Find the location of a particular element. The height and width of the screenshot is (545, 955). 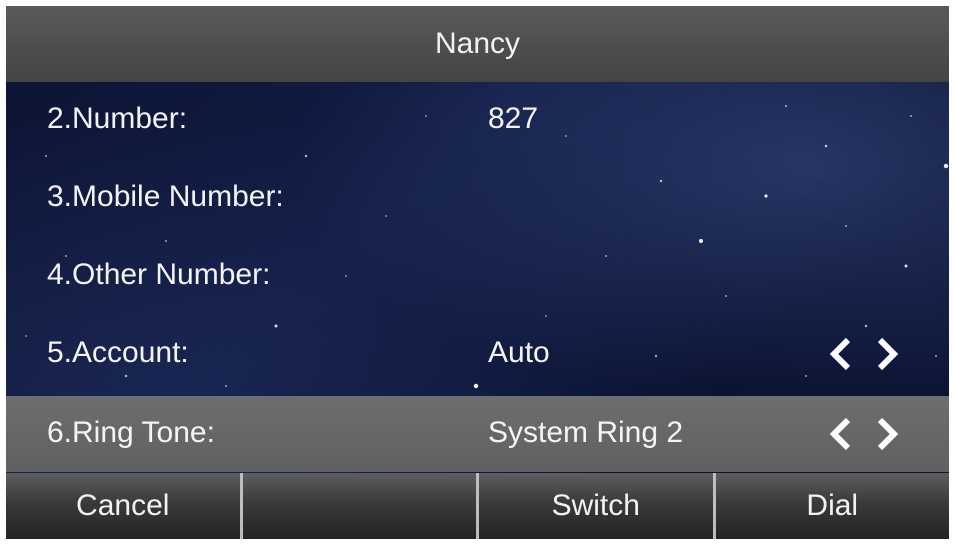

dial-softkey: Dial is located at coordinates (832, 506).